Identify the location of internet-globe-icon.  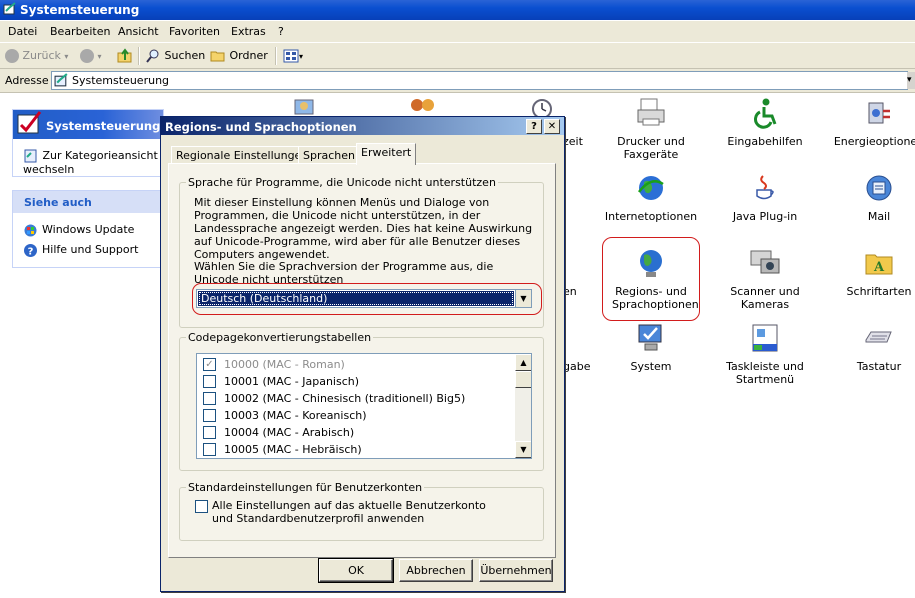
(651, 188).